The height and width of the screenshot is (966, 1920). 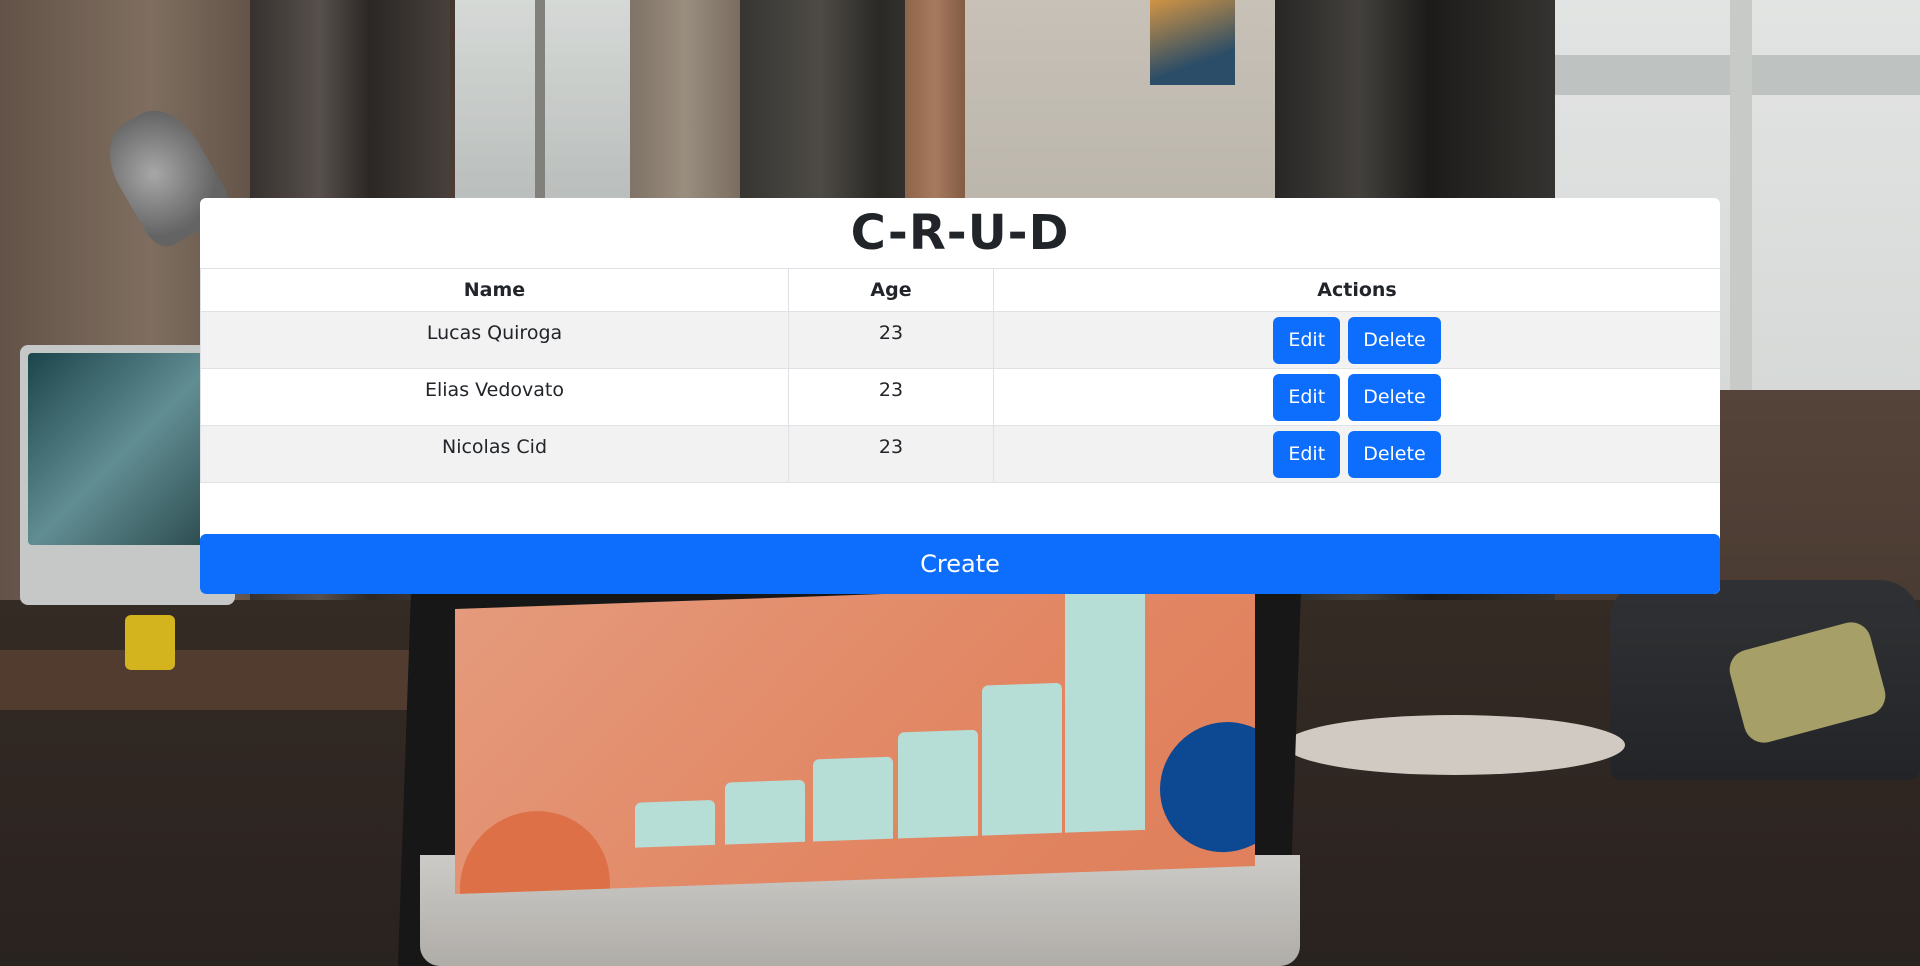 I want to click on table-row: Elias Vedovato 23 Edit Delete, so click(x=960, y=397).